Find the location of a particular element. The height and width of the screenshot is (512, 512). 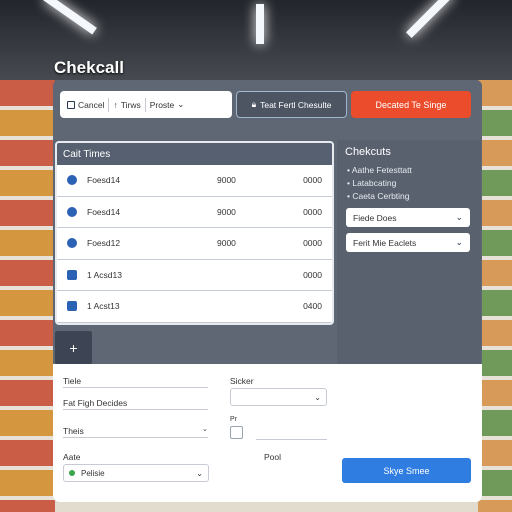

item-price: 0400 is located at coordinates (312, 306).